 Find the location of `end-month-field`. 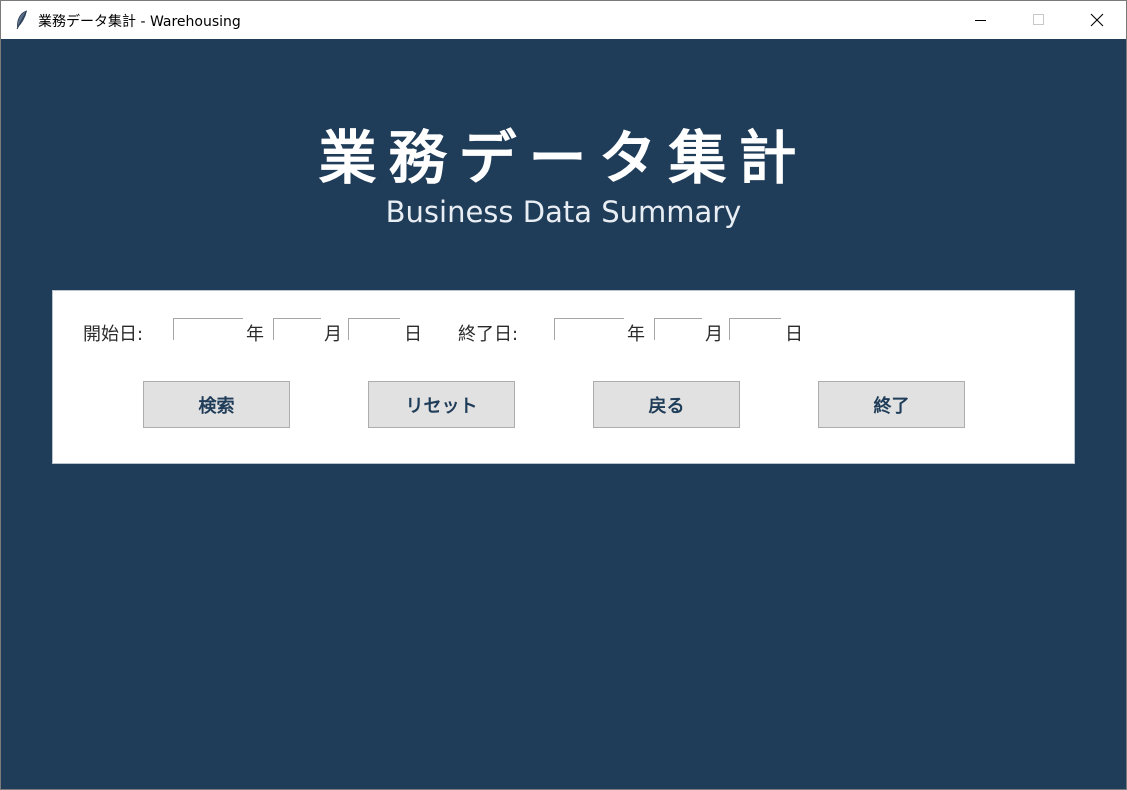

end-month-field is located at coordinates (678, 329).